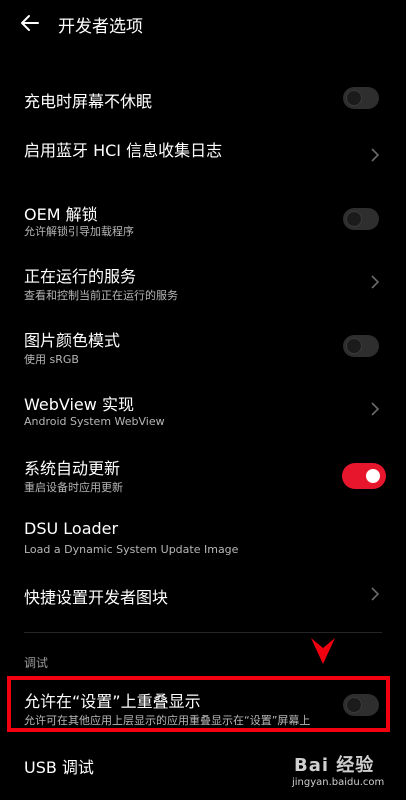  I want to click on setting-webview-implementation: WebView 实现 Android System WebView, so click(203, 413).